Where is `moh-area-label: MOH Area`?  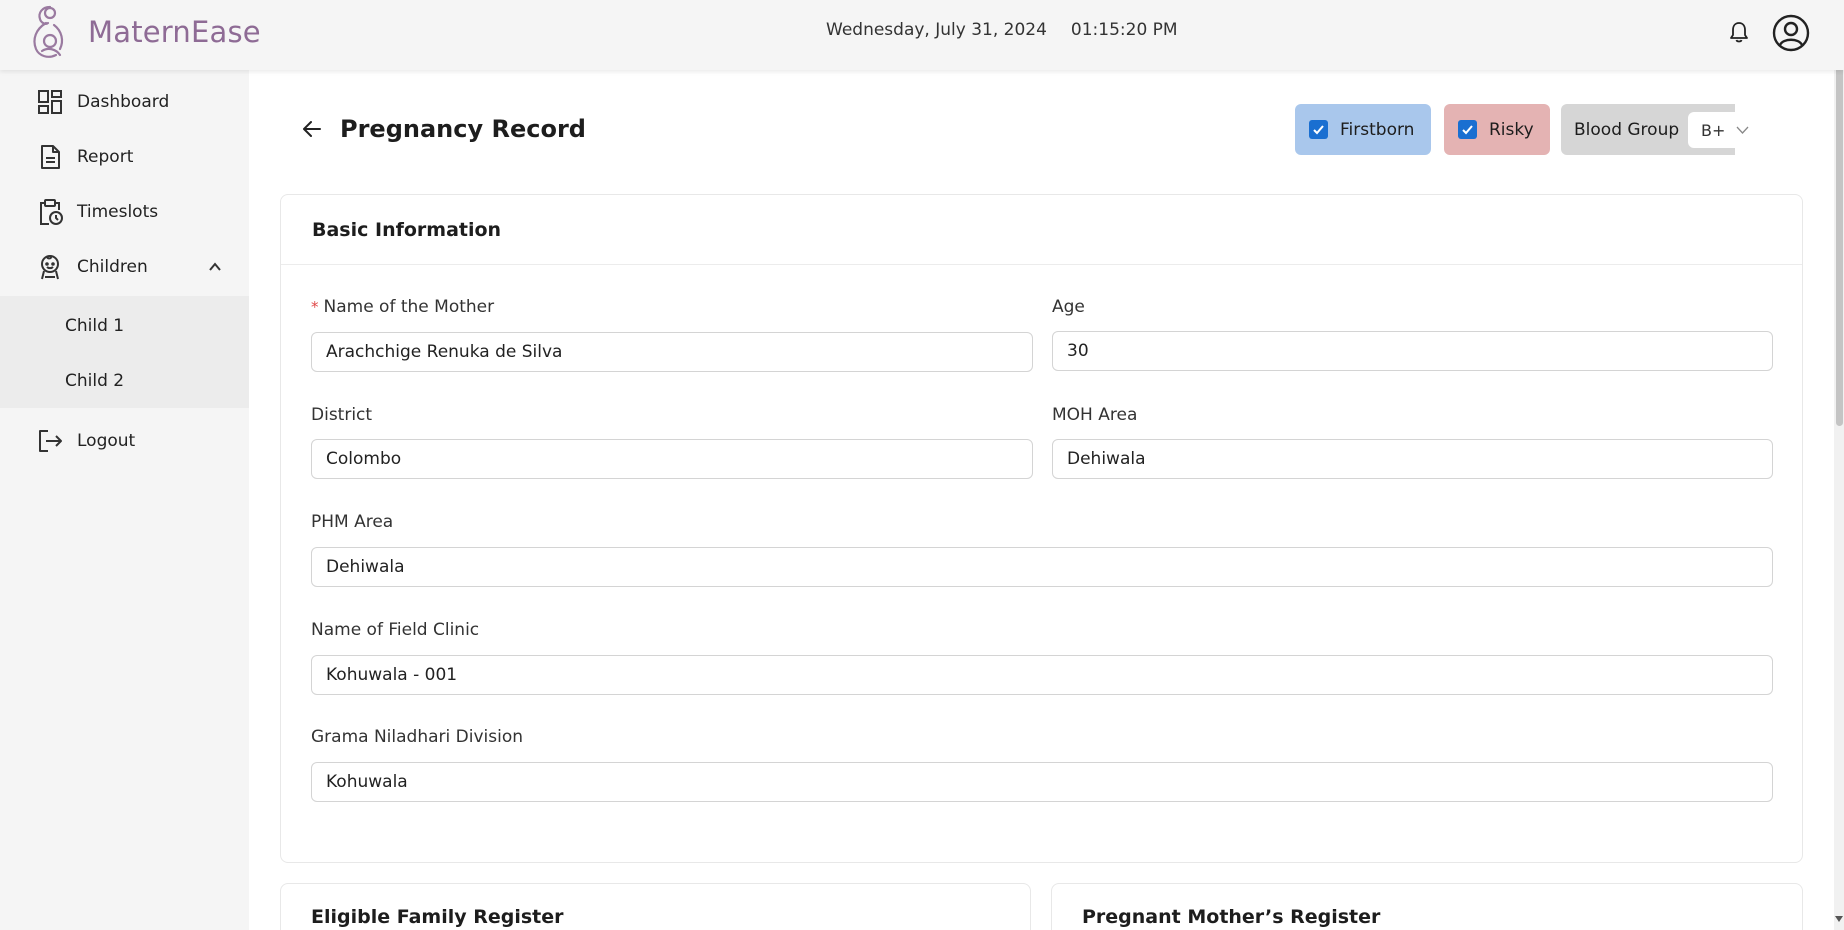 moh-area-label: MOH Area is located at coordinates (1095, 415).